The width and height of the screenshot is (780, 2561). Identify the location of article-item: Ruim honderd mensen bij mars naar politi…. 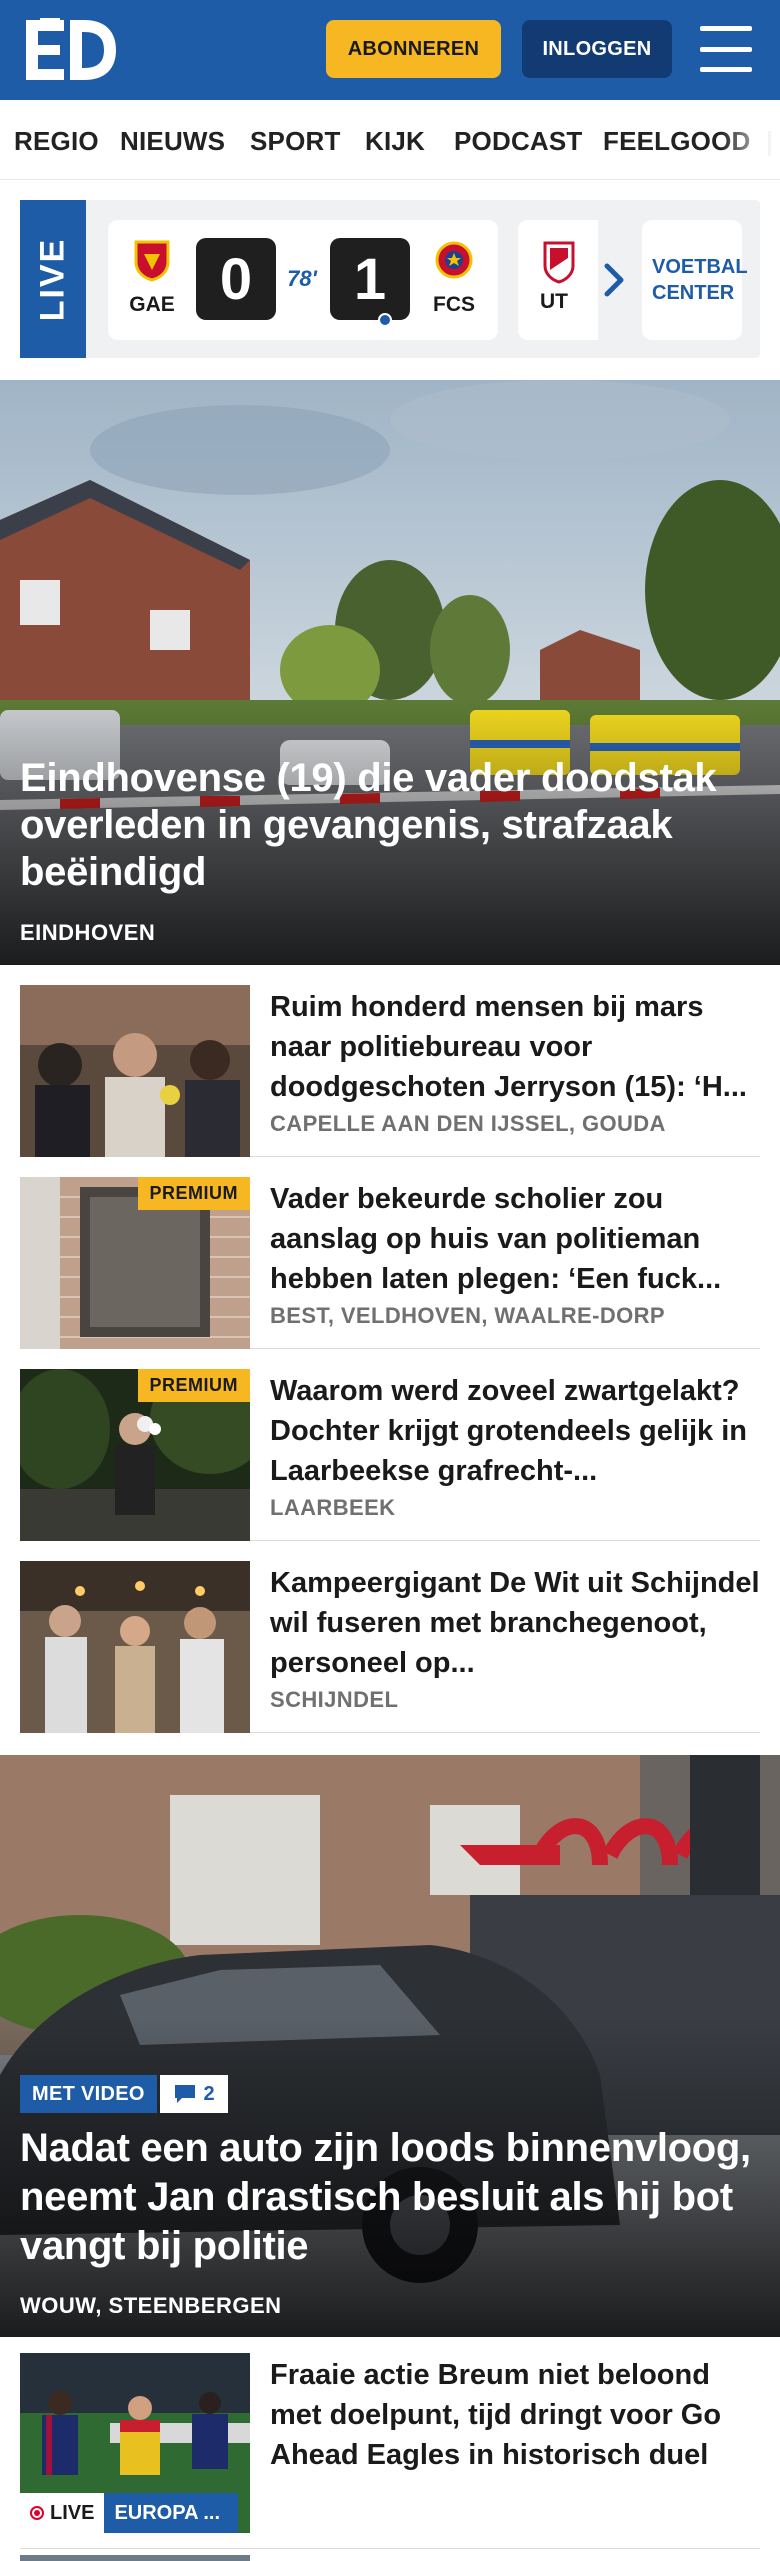
(390, 1071).